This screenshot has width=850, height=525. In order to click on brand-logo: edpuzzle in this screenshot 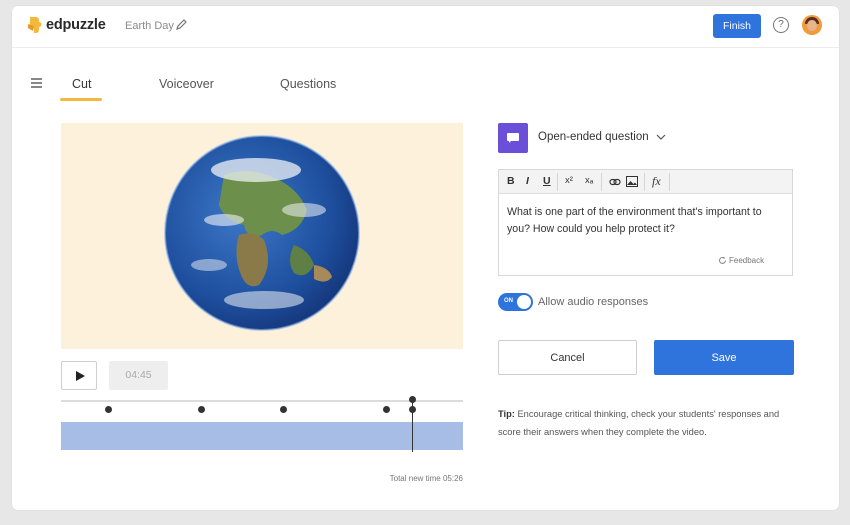, I will do `click(66, 25)`.